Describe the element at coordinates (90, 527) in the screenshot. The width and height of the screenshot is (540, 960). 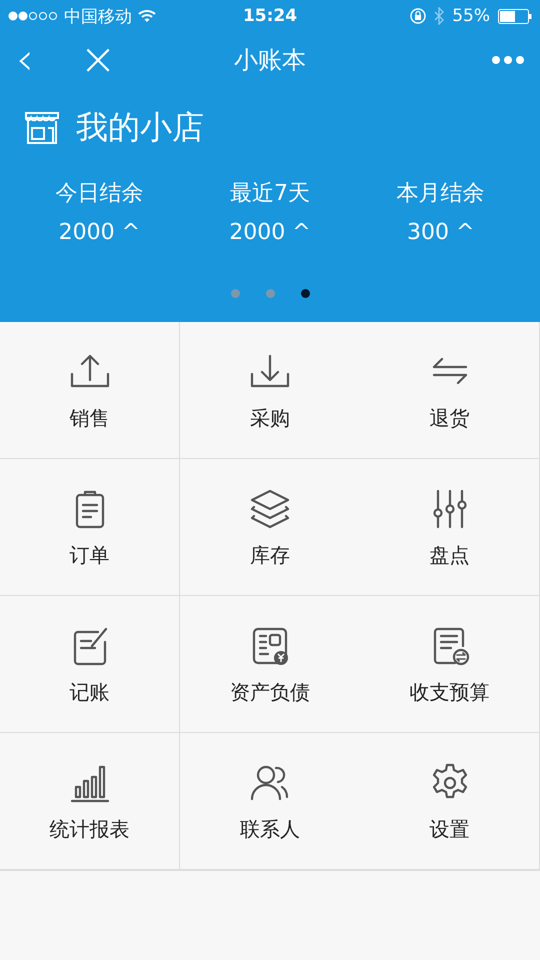
I see `menu-tile: 订单` at that location.